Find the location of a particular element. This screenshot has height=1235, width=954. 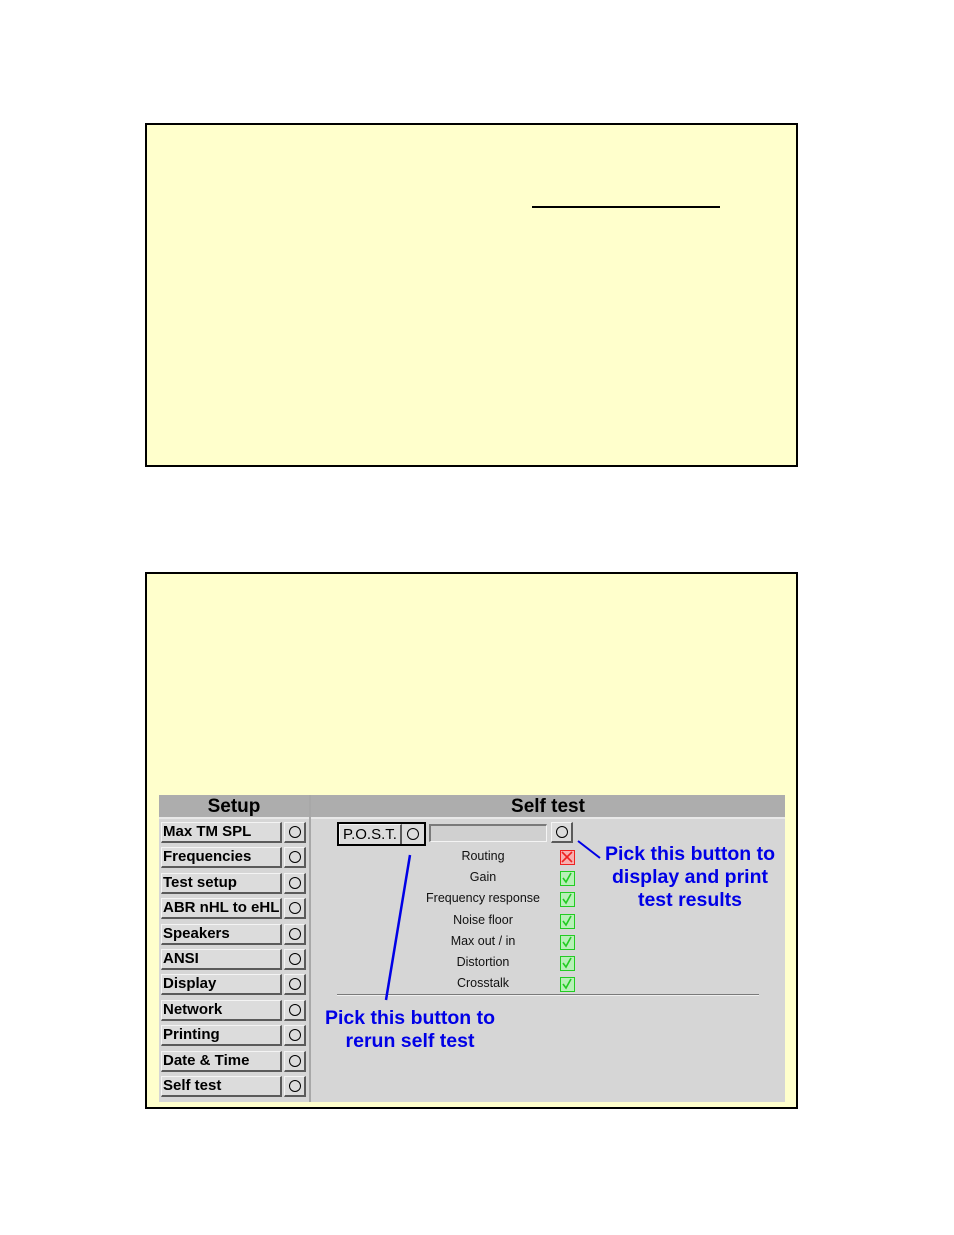

test-name: Routing is located at coordinates (483, 856).